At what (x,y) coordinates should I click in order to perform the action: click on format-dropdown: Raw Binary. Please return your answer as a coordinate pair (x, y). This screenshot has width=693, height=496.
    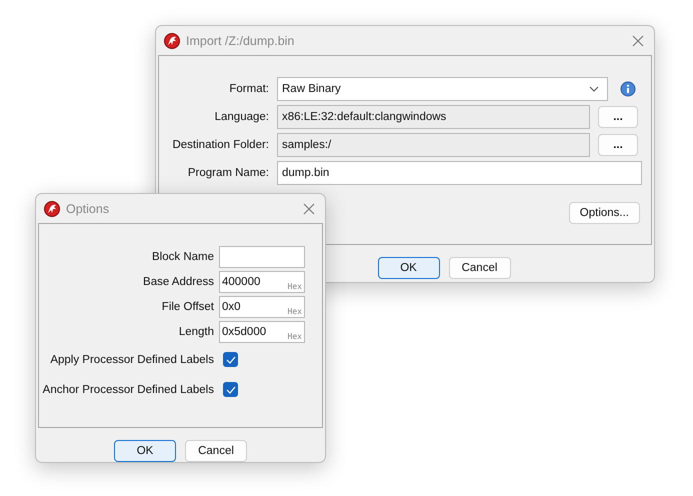
    Looking at the image, I should click on (442, 89).